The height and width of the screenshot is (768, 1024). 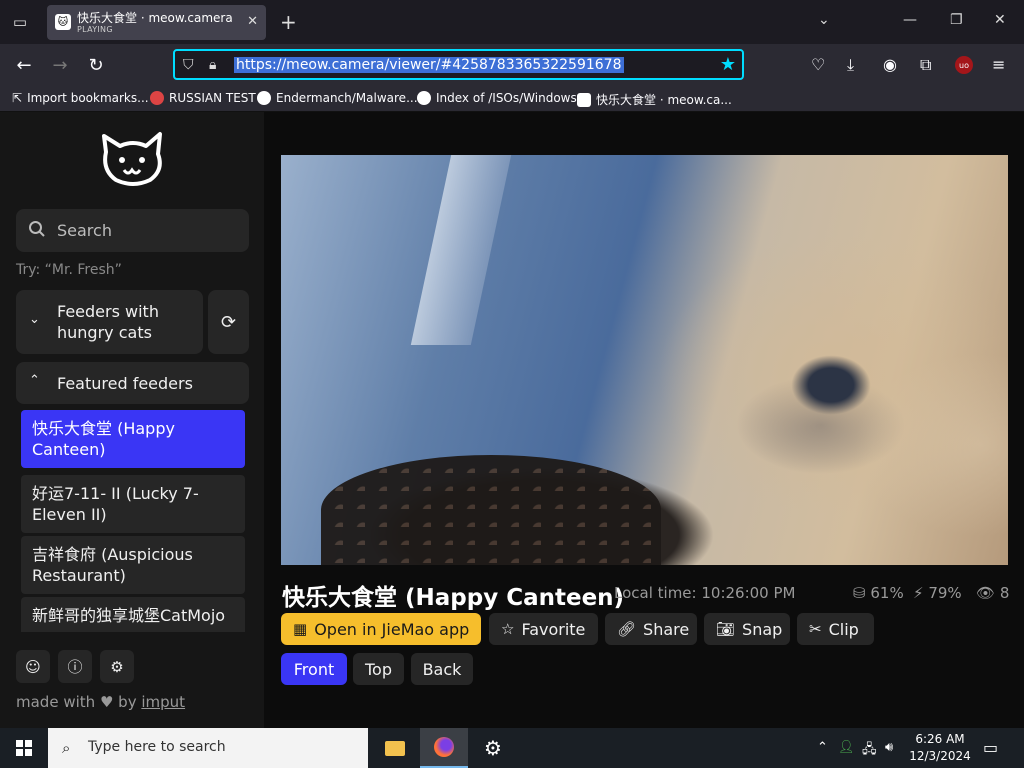 What do you see at coordinates (24, 65) in the screenshot?
I see `back-arrow-icon: ←` at bounding box center [24, 65].